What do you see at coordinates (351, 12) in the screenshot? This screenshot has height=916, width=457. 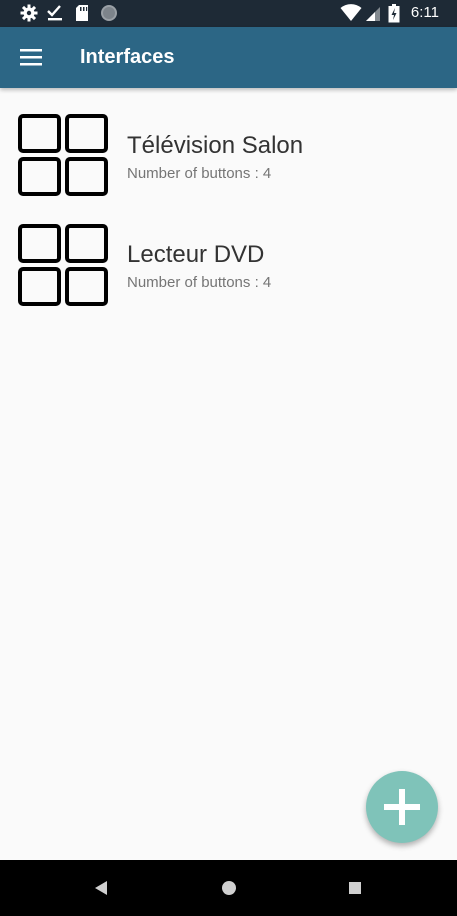 I see `wifi-icon` at bounding box center [351, 12].